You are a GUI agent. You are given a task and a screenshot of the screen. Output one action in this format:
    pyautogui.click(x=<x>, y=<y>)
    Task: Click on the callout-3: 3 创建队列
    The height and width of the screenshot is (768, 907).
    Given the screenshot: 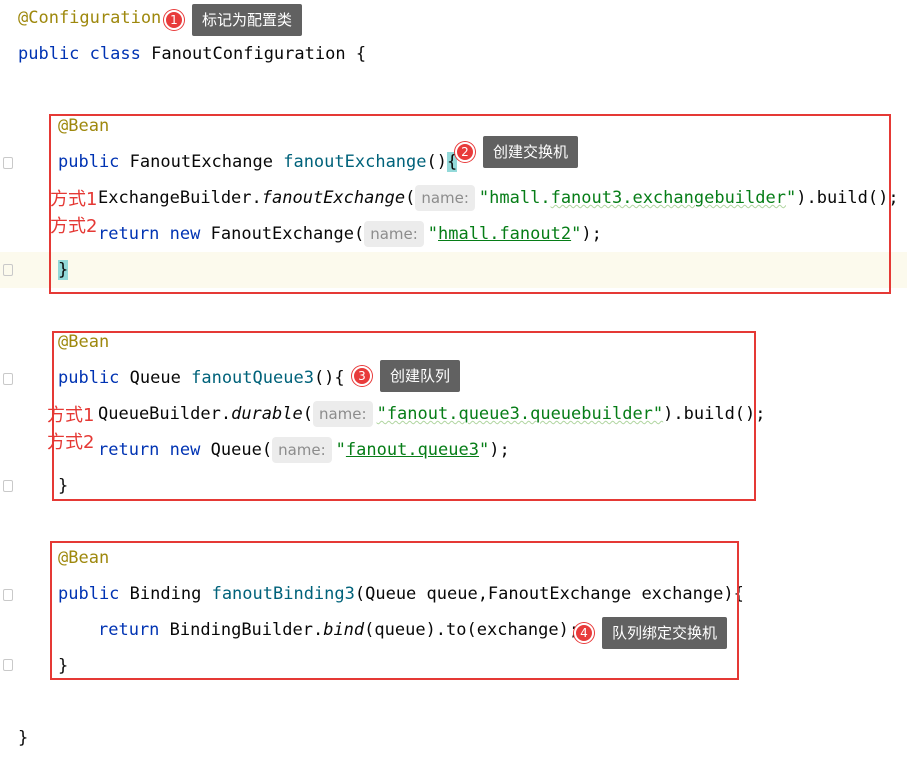 What is the action you would take?
    pyautogui.click(x=406, y=376)
    